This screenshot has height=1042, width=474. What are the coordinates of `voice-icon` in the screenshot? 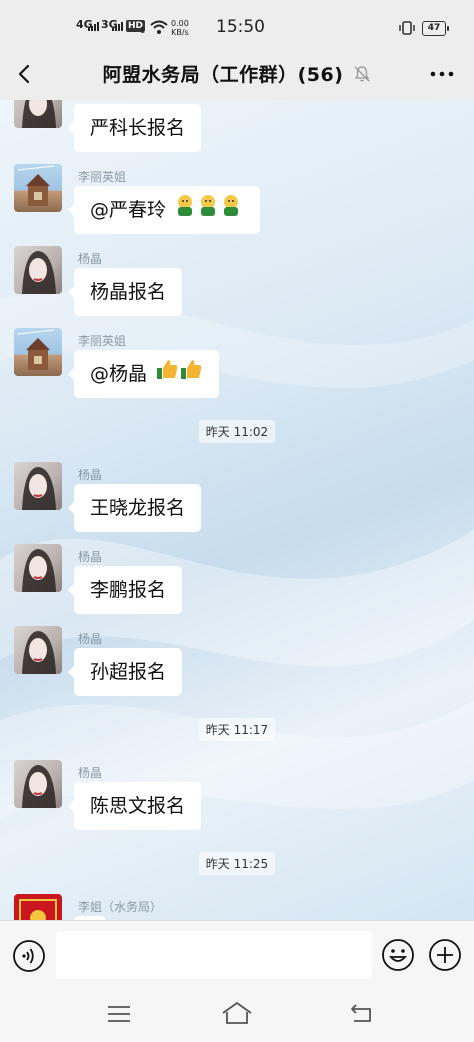 It's located at (29, 956).